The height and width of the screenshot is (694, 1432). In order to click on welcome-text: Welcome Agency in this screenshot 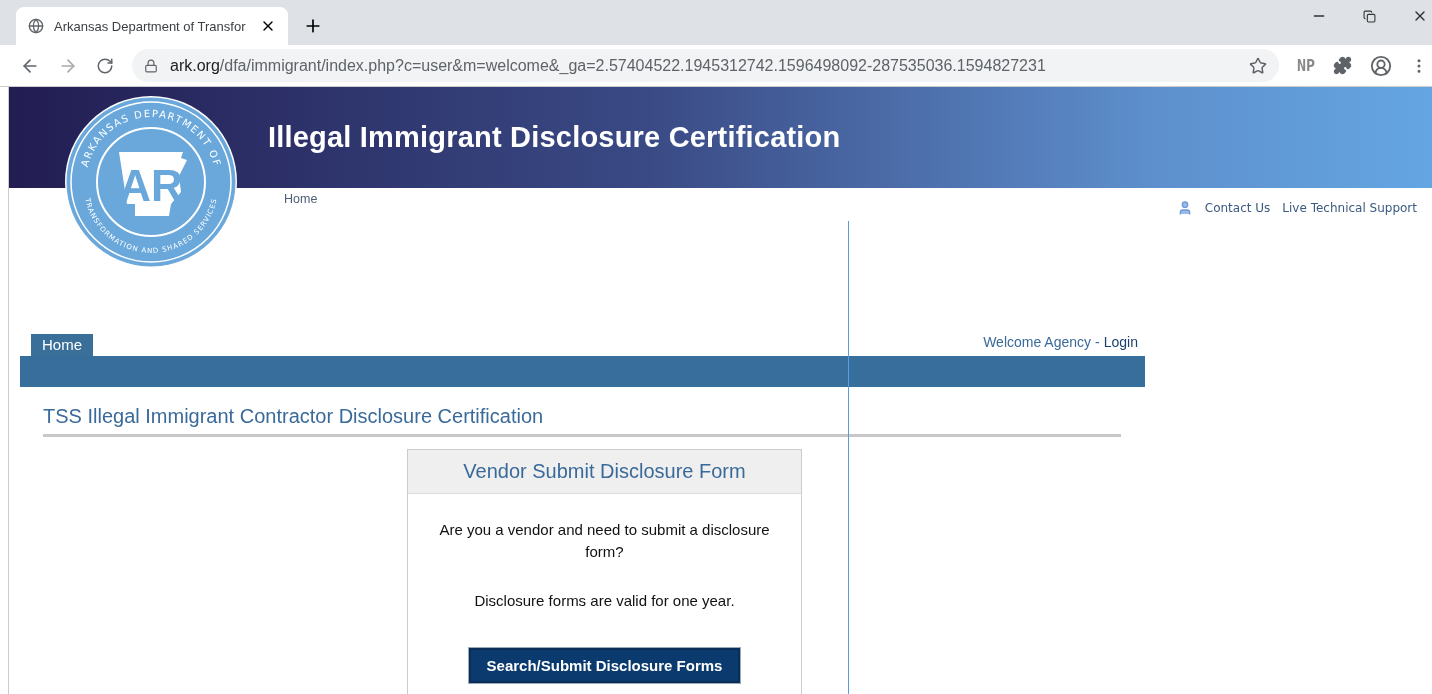, I will do `click(1037, 342)`.